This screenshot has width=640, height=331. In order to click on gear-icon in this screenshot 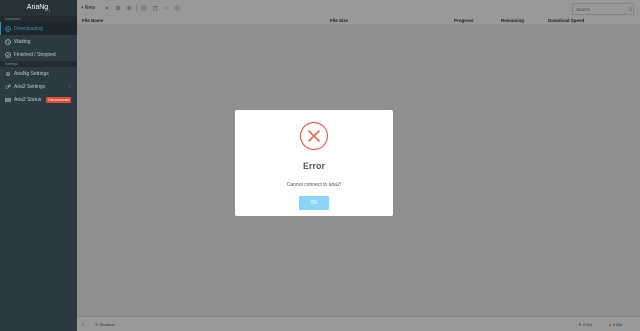, I will do `click(8, 74)`.